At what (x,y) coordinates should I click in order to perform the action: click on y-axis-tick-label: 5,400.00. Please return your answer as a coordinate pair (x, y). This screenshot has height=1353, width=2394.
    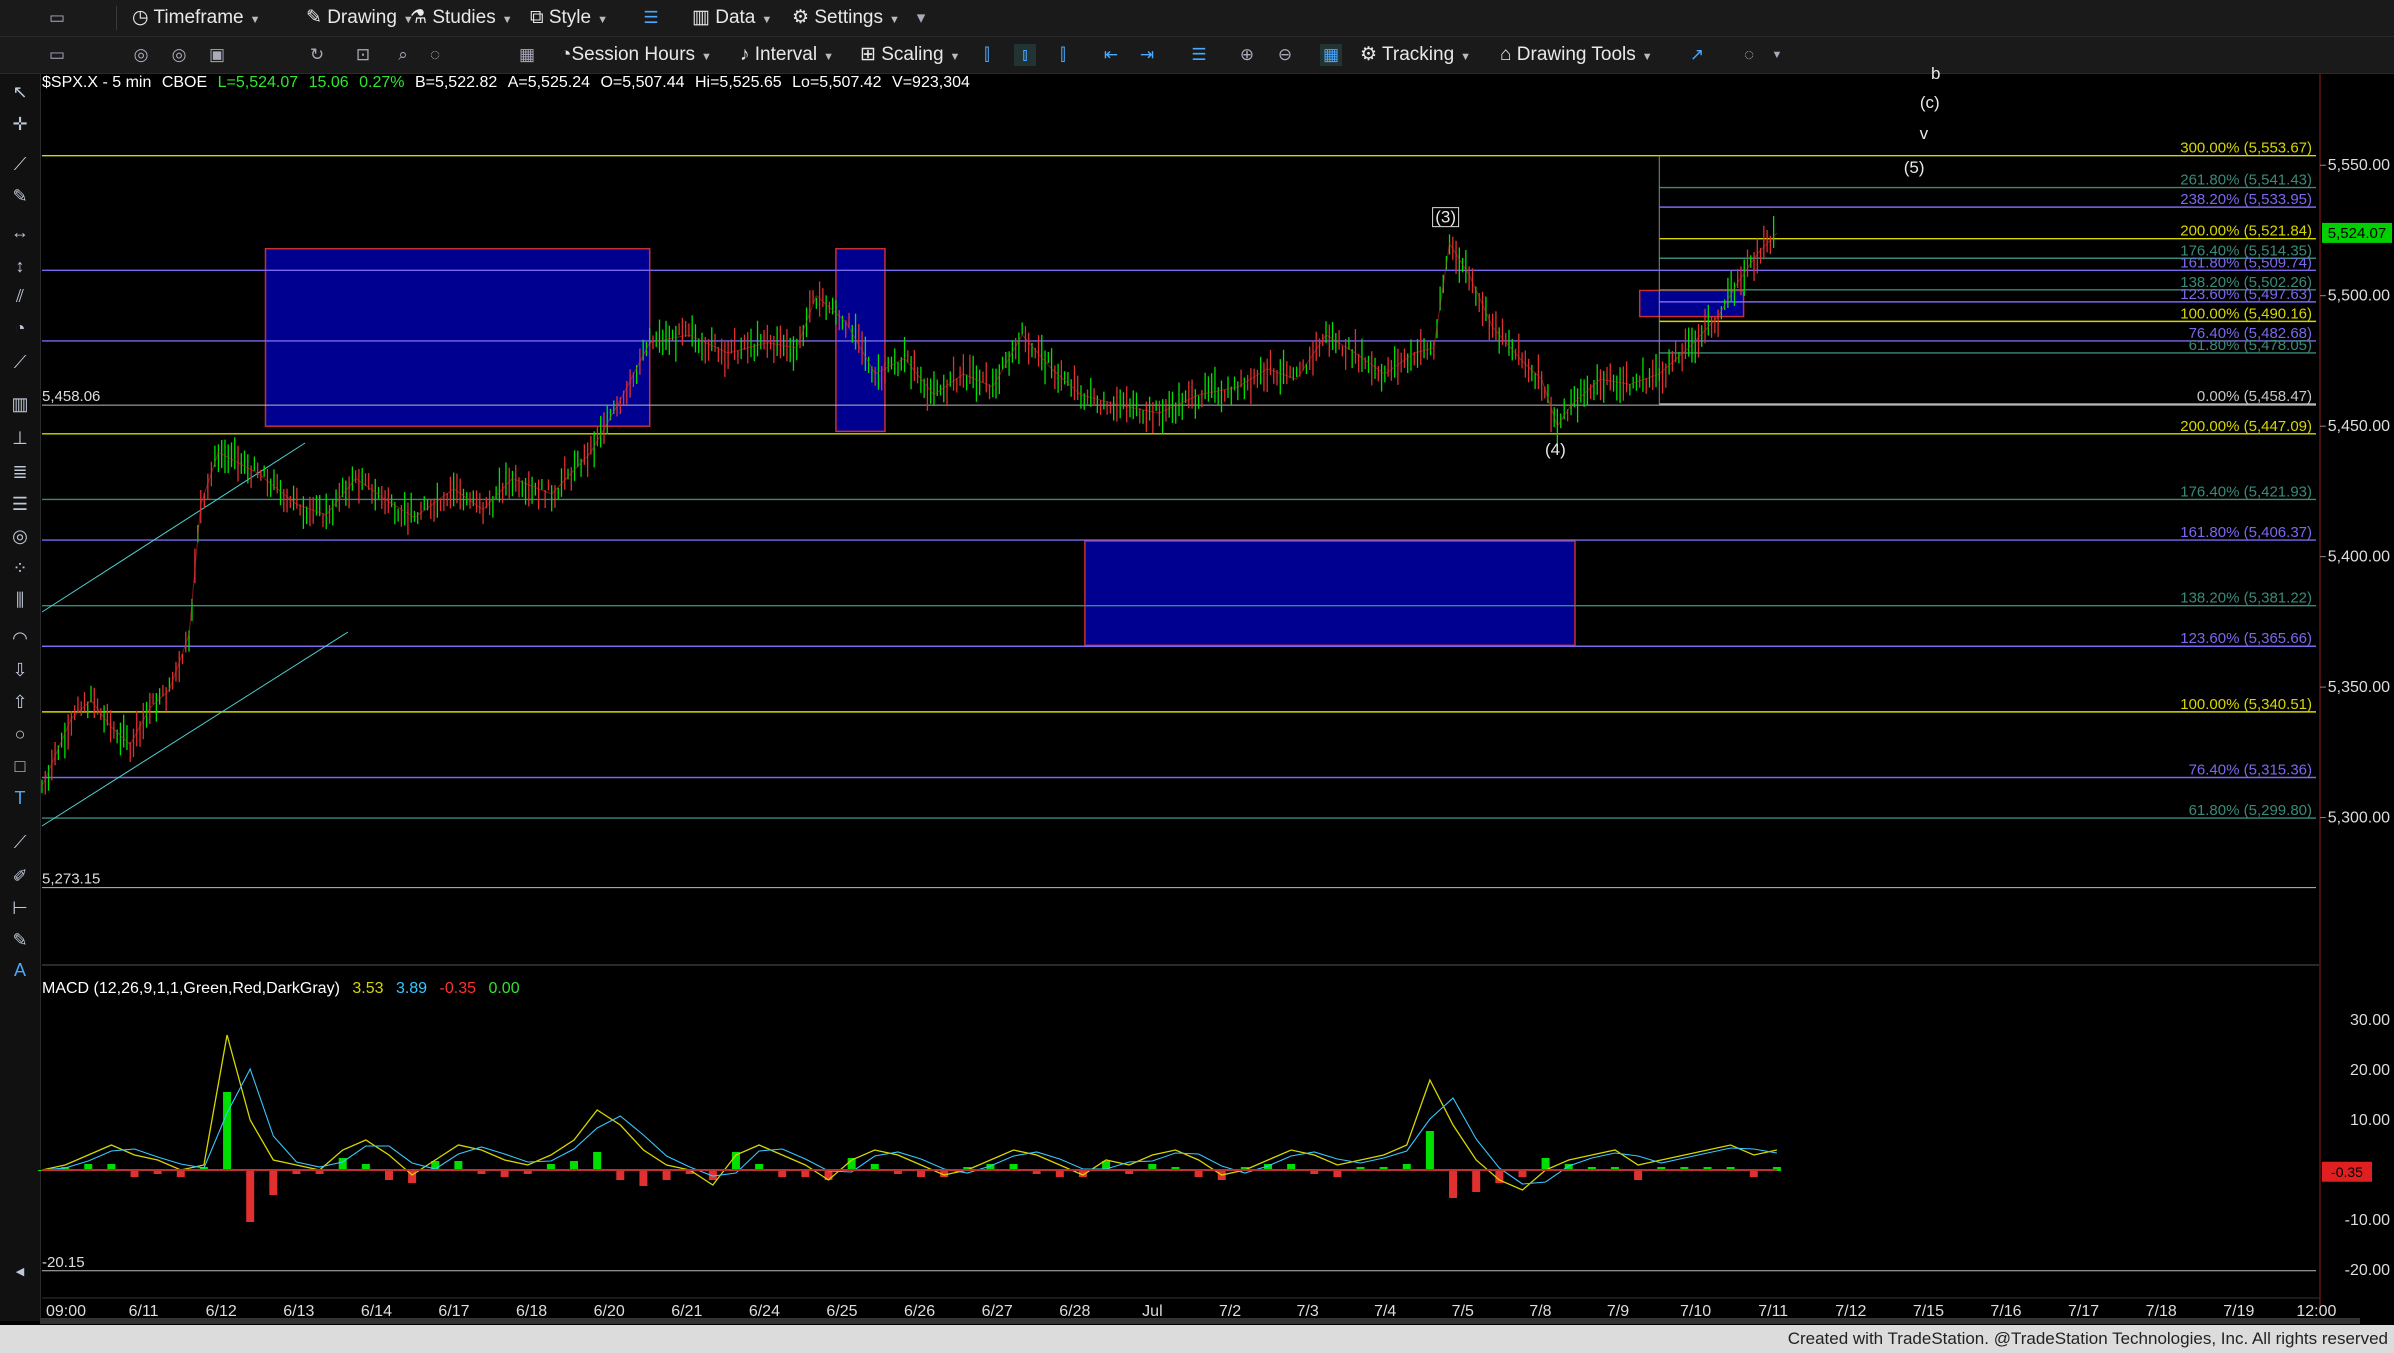
    Looking at the image, I should click on (2359, 557).